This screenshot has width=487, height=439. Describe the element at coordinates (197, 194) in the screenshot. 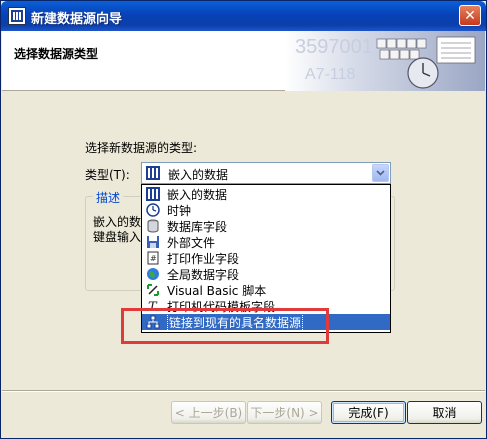

I see `dropdown-option-label: 嵌入的数据` at that location.